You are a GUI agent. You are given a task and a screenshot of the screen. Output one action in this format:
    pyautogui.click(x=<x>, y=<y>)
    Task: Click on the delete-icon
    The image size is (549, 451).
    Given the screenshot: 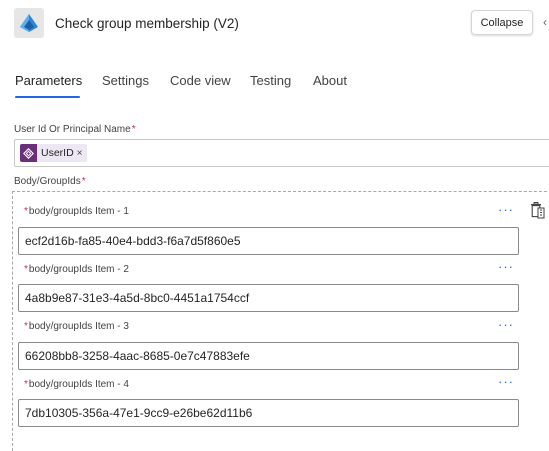 What is the action you would take?
    pyautogui.click(x=537, y=210)
    